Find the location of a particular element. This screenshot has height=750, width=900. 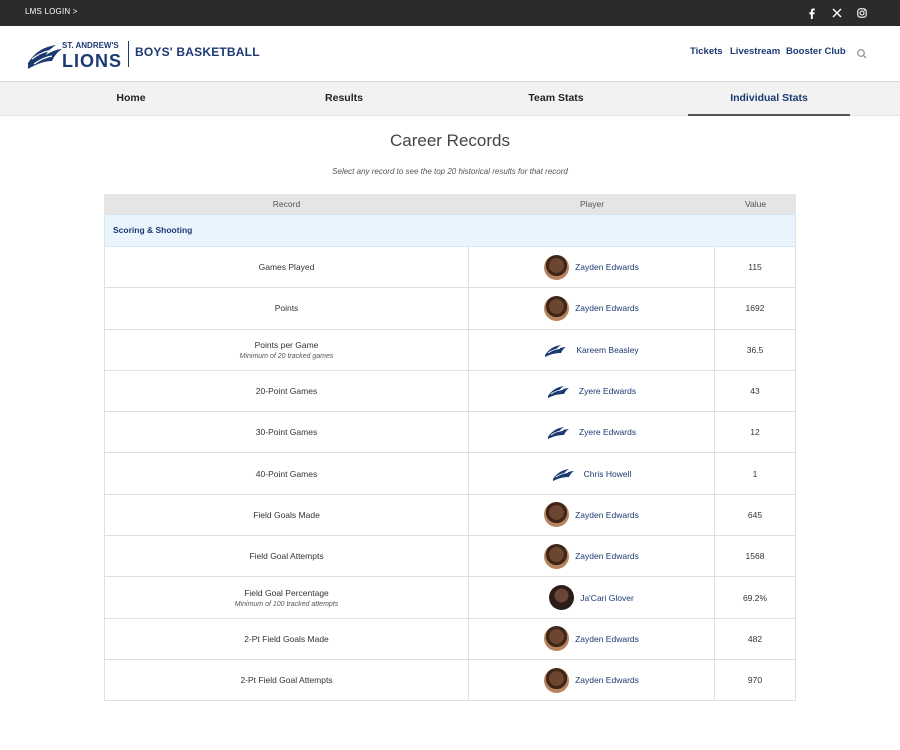

record-name: 2-Pt Field Goals Made is located at coordinates (286, 638).